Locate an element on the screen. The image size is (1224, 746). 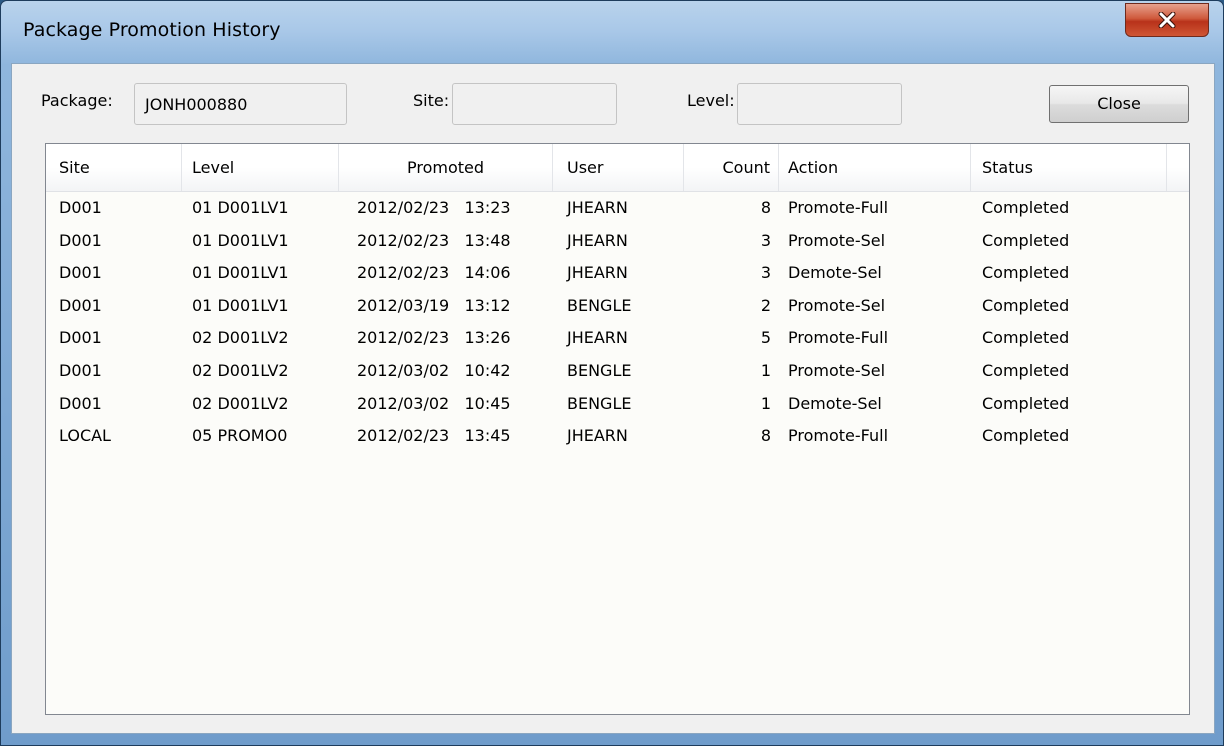
window-close-button is located at coordinates (1167, 20).